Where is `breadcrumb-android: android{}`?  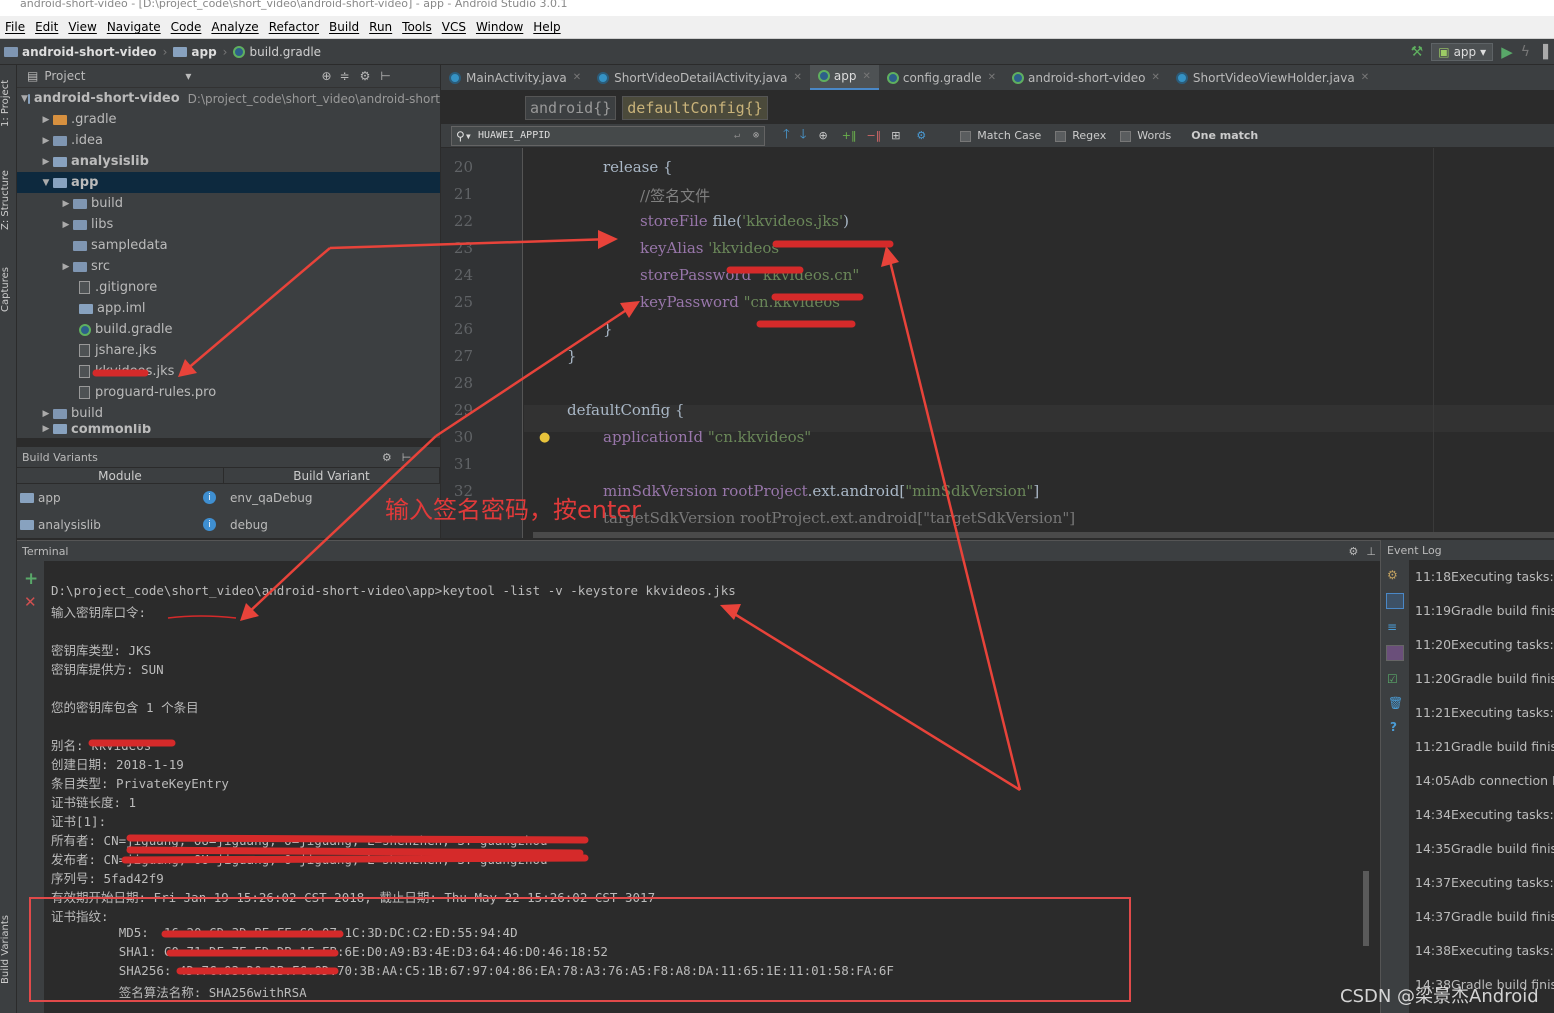
breadcrumb-android: android{} is located at coordinates (571, 107).